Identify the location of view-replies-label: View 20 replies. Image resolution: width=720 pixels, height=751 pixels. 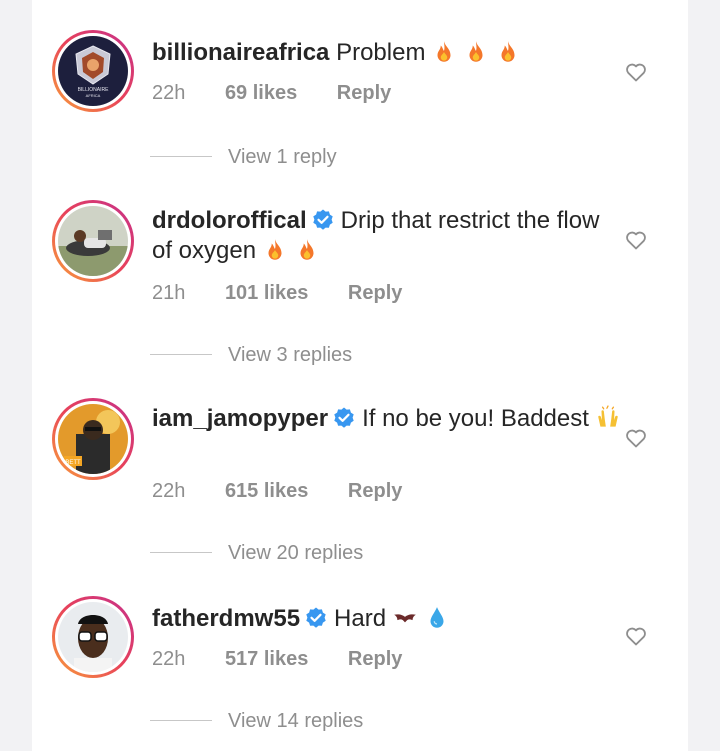
(296, 553).